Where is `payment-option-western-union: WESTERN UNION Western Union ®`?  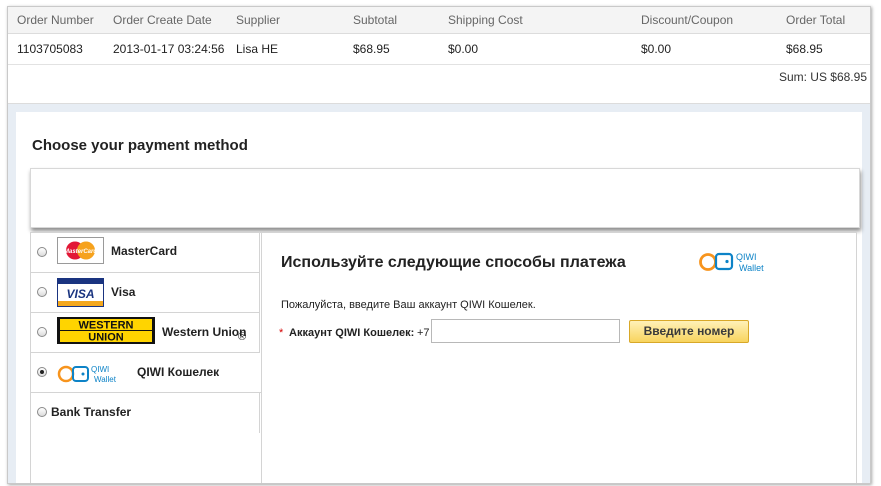
payment-option-western-union: WESTERN UNION Western Union ® is located at coordinates (145, 333).